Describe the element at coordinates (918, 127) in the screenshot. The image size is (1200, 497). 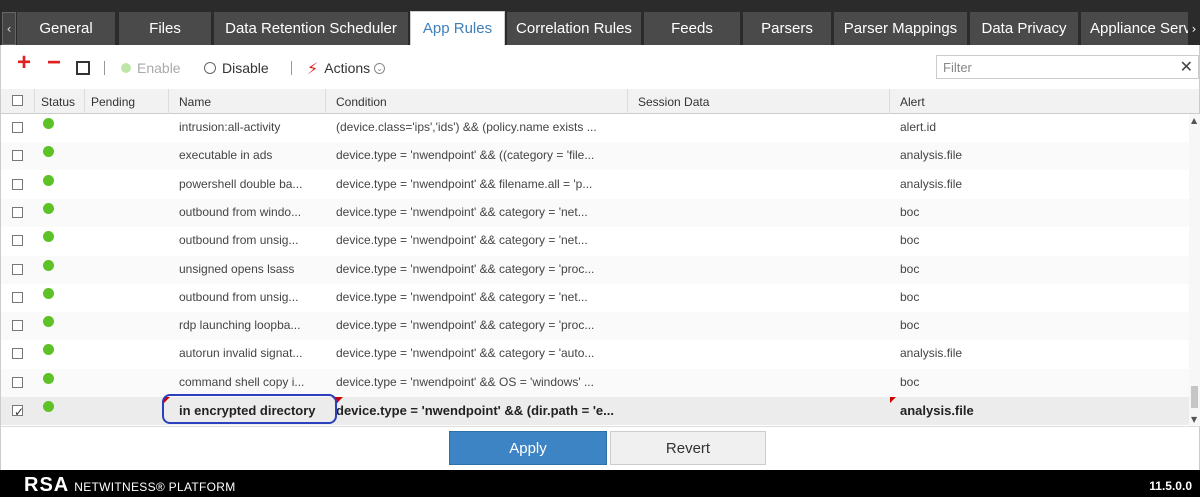
I see `rule-alert-cell: alert.id` at that location.